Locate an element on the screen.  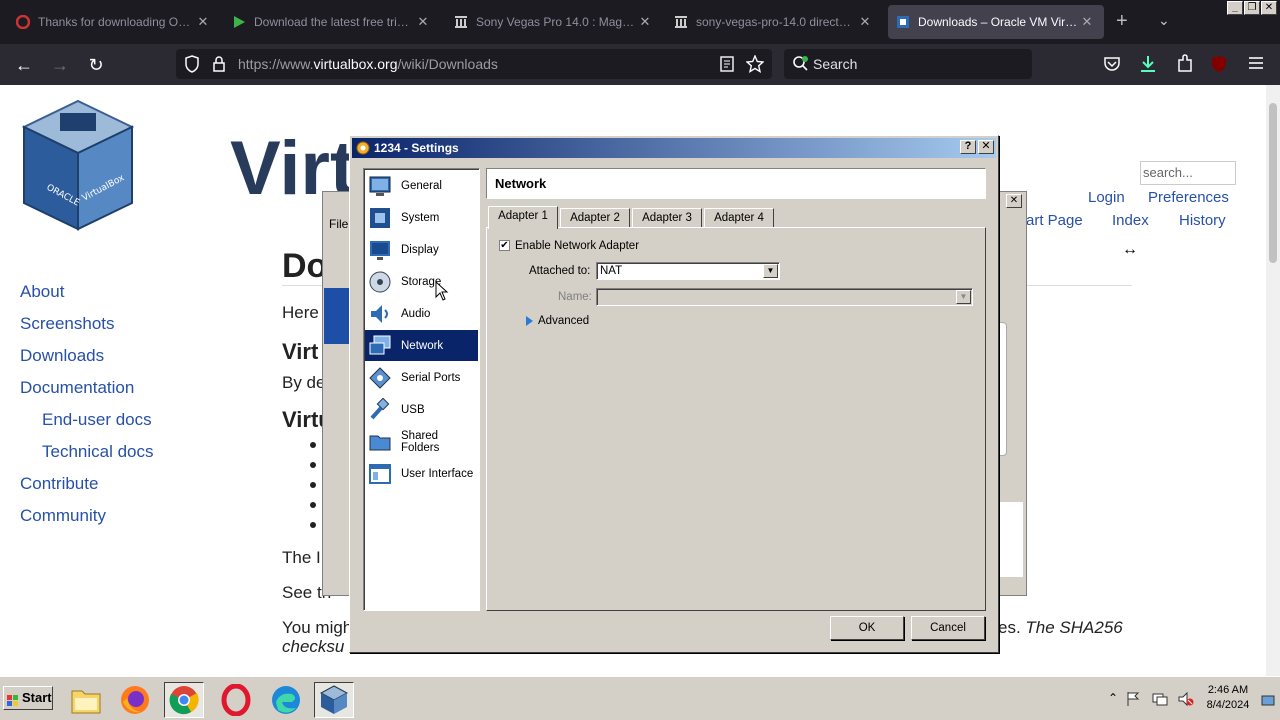
disk-icon is located at coordinates (380, 282).